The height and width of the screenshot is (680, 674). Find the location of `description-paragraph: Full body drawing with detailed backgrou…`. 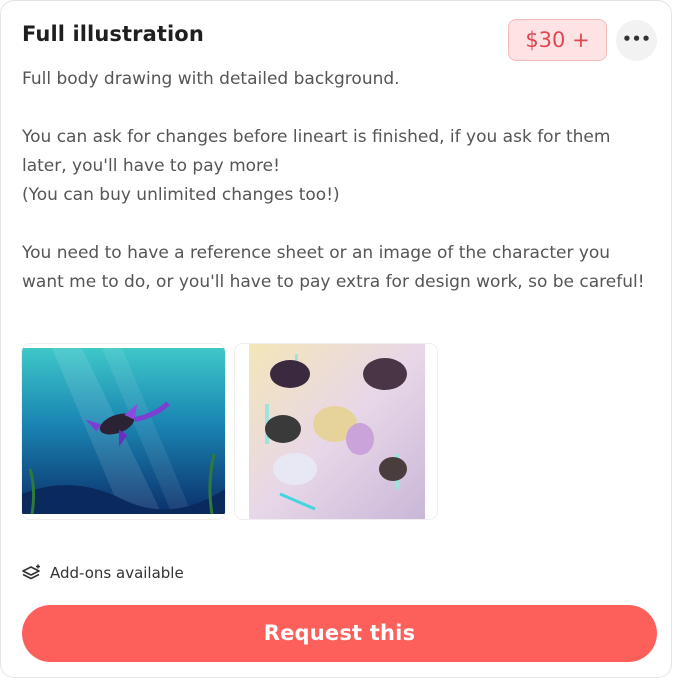

description-paragraph: Full body drawing with detailed backgrou… is located at coordinates (211, 79).